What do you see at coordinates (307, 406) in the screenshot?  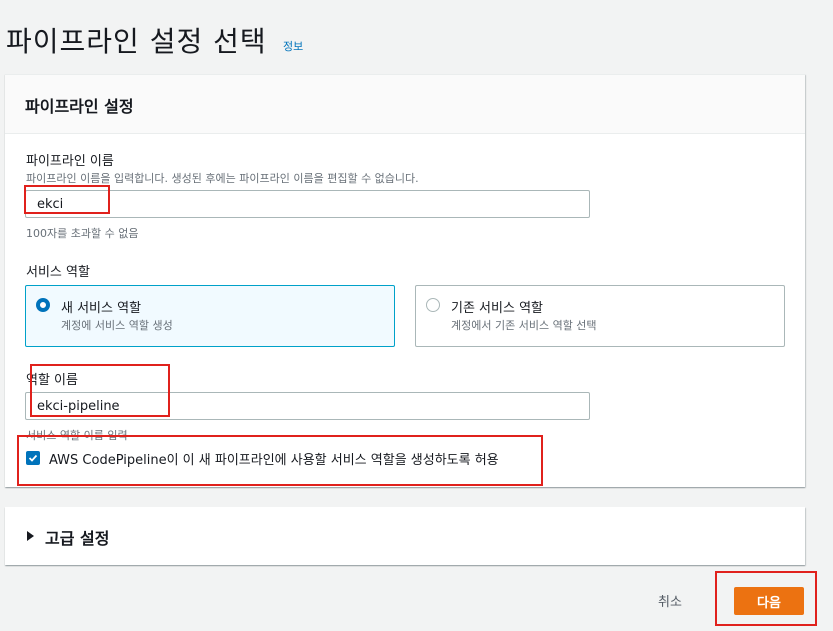 I see `role-name-input: ekci-pipeline` at bounding box center [307, 406].